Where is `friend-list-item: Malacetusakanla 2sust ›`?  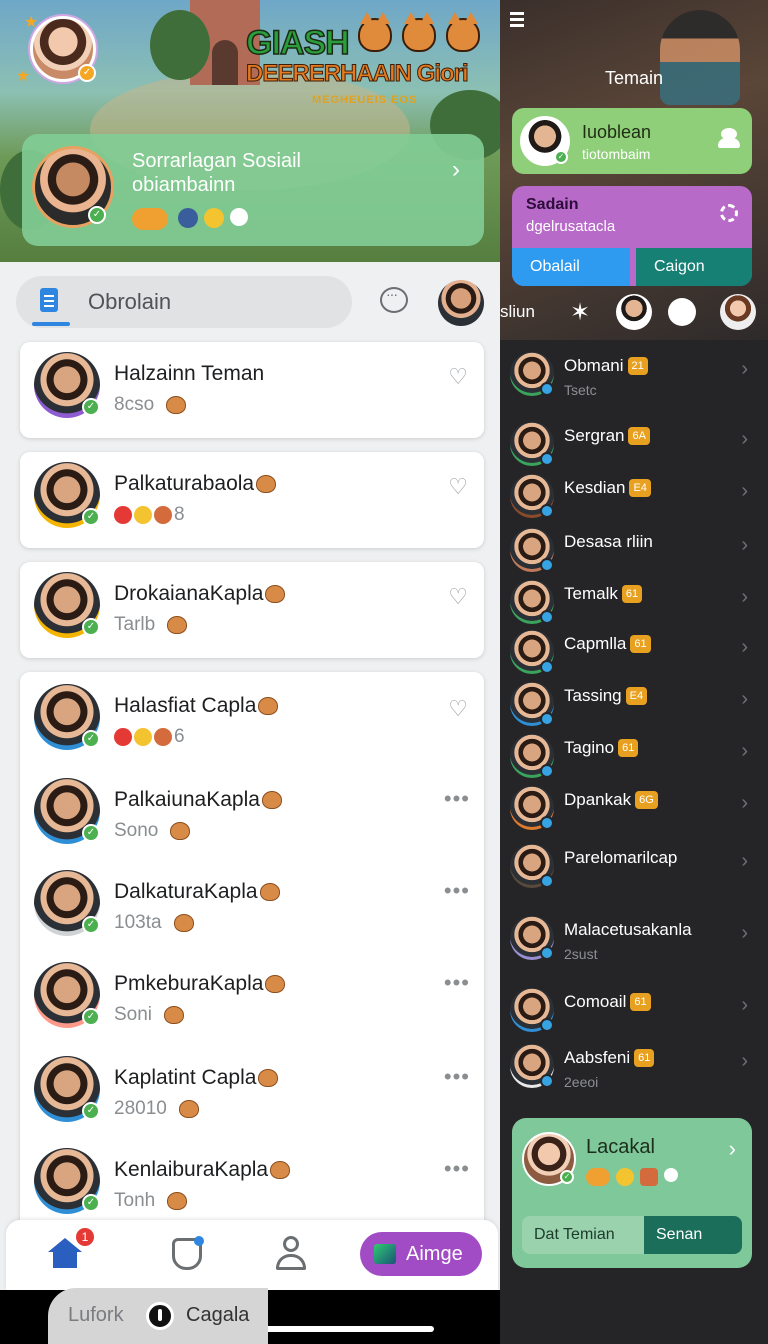
friend-list-item: Malacetusakanla 2sust › is located at coordinates (634, 937).